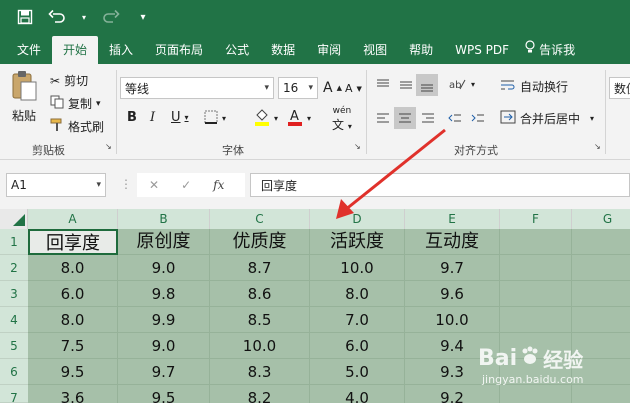 This screenshot has height=403, width=630. I want to click on watermark-brand-suffix: 经验, so click(563, 360).